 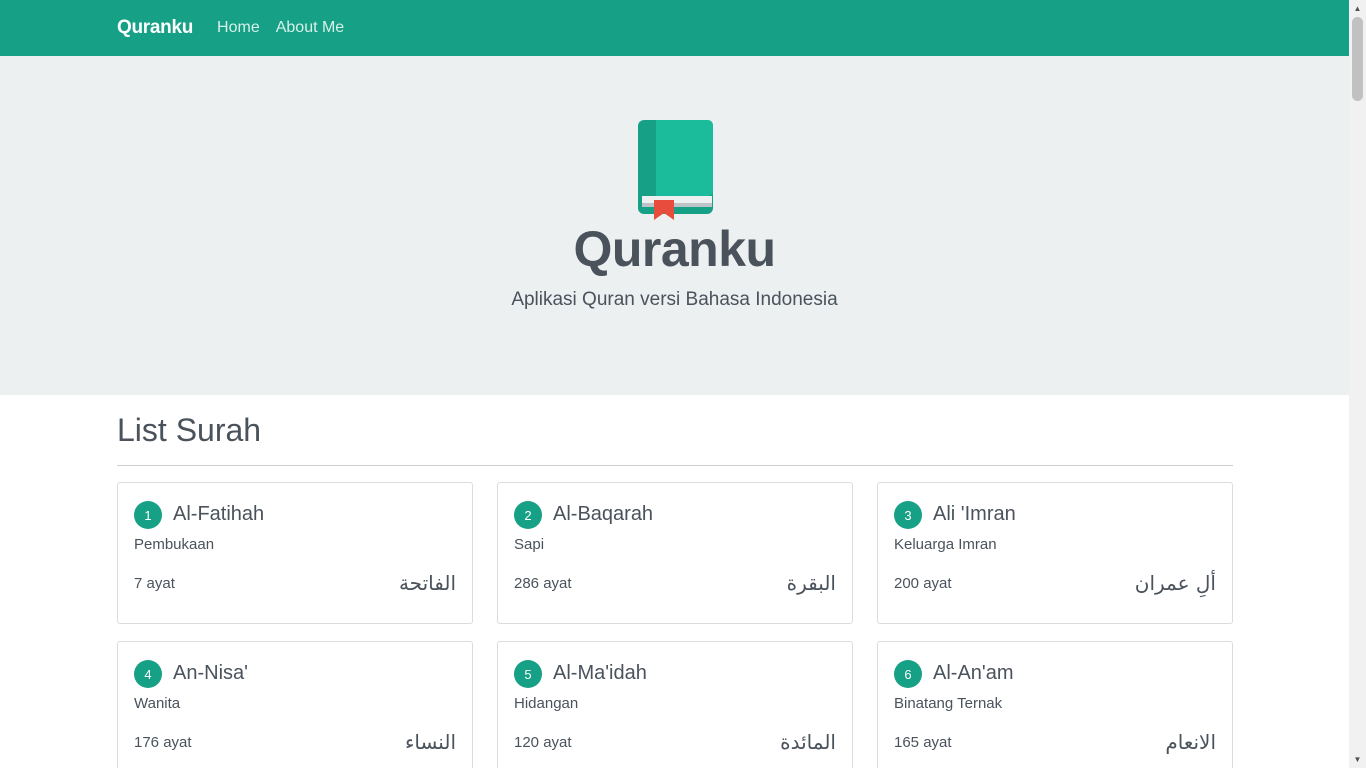 What do you see at coordinates (908, 515) in the screenshot?
I see `surah-number-badge: 3` at bounding box center [908, 515].